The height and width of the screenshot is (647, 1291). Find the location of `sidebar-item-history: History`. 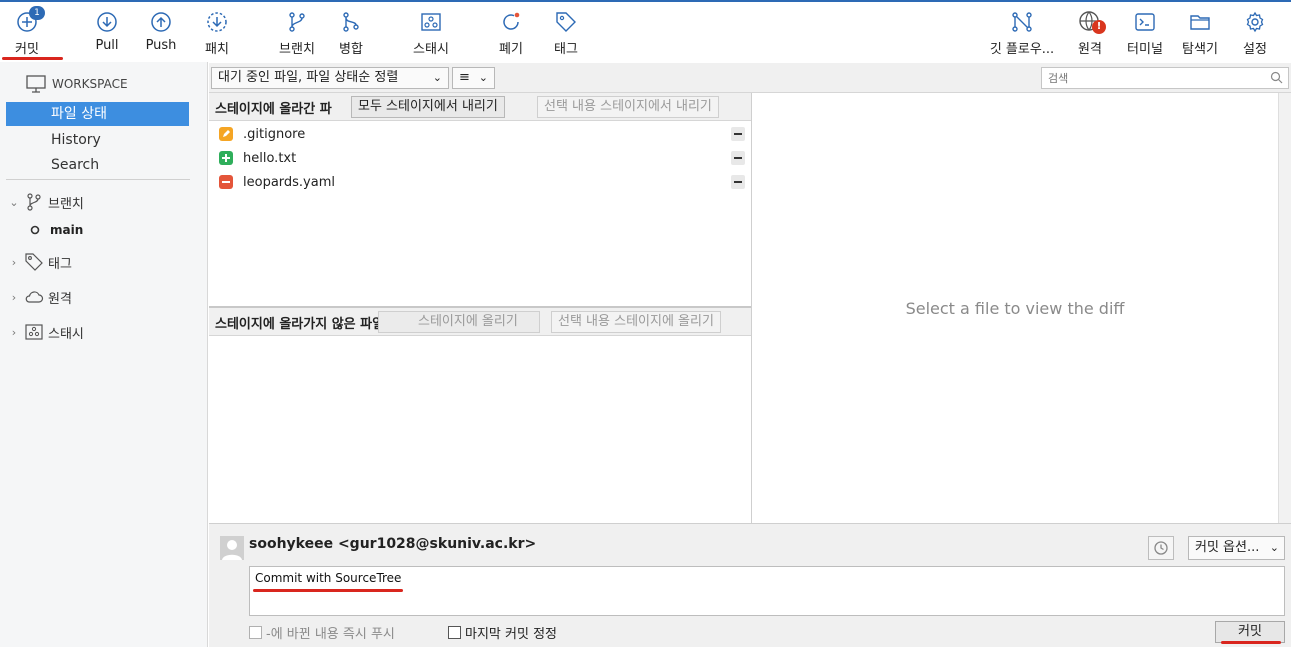

sidebar-item-history: History is located at coordinates (97, 140).